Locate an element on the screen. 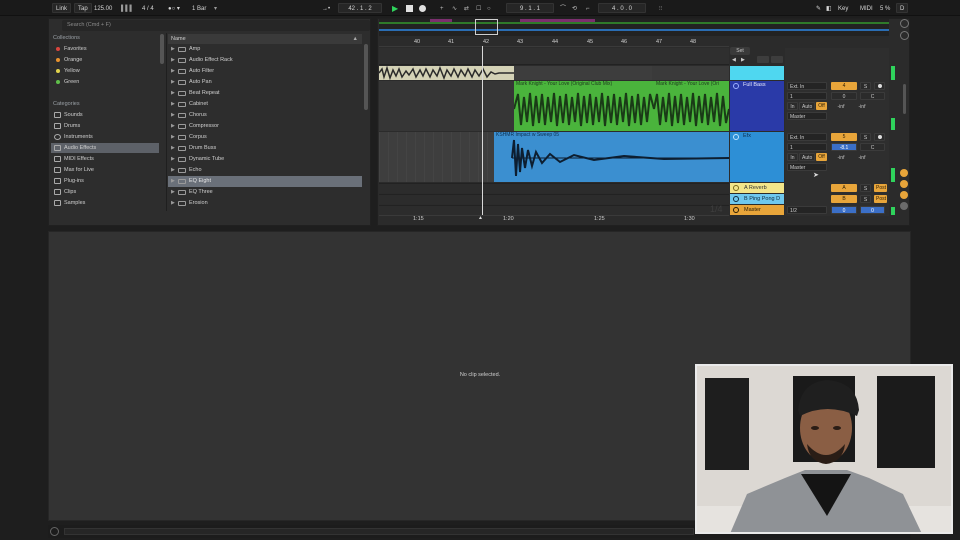 The height and width of the screenshot is (540, 960). browser-item: ▶ Amp is located at coordinates (265, 49).